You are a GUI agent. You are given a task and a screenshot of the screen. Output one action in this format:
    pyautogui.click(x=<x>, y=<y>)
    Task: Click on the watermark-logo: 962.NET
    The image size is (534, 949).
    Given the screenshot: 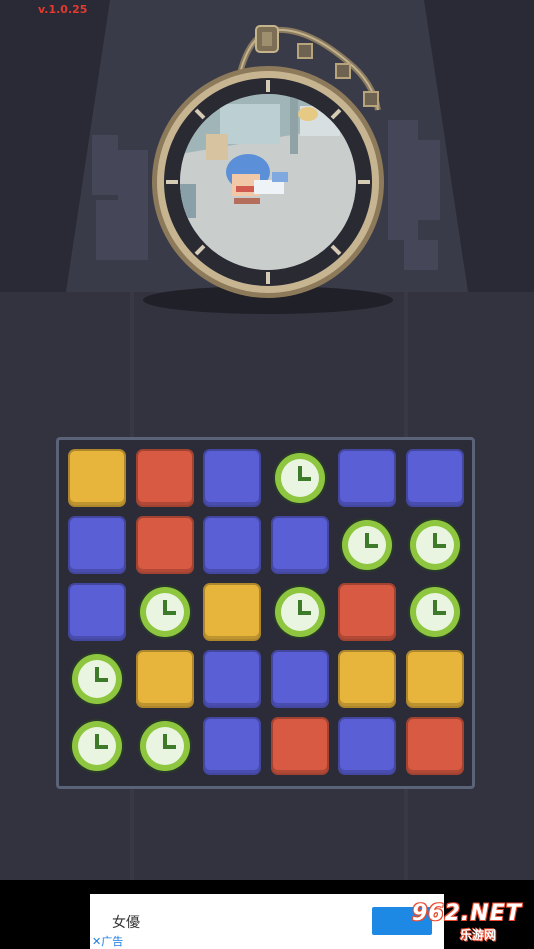 What is the action you would take?
    pyautogui.click(x=467, y=913)
    